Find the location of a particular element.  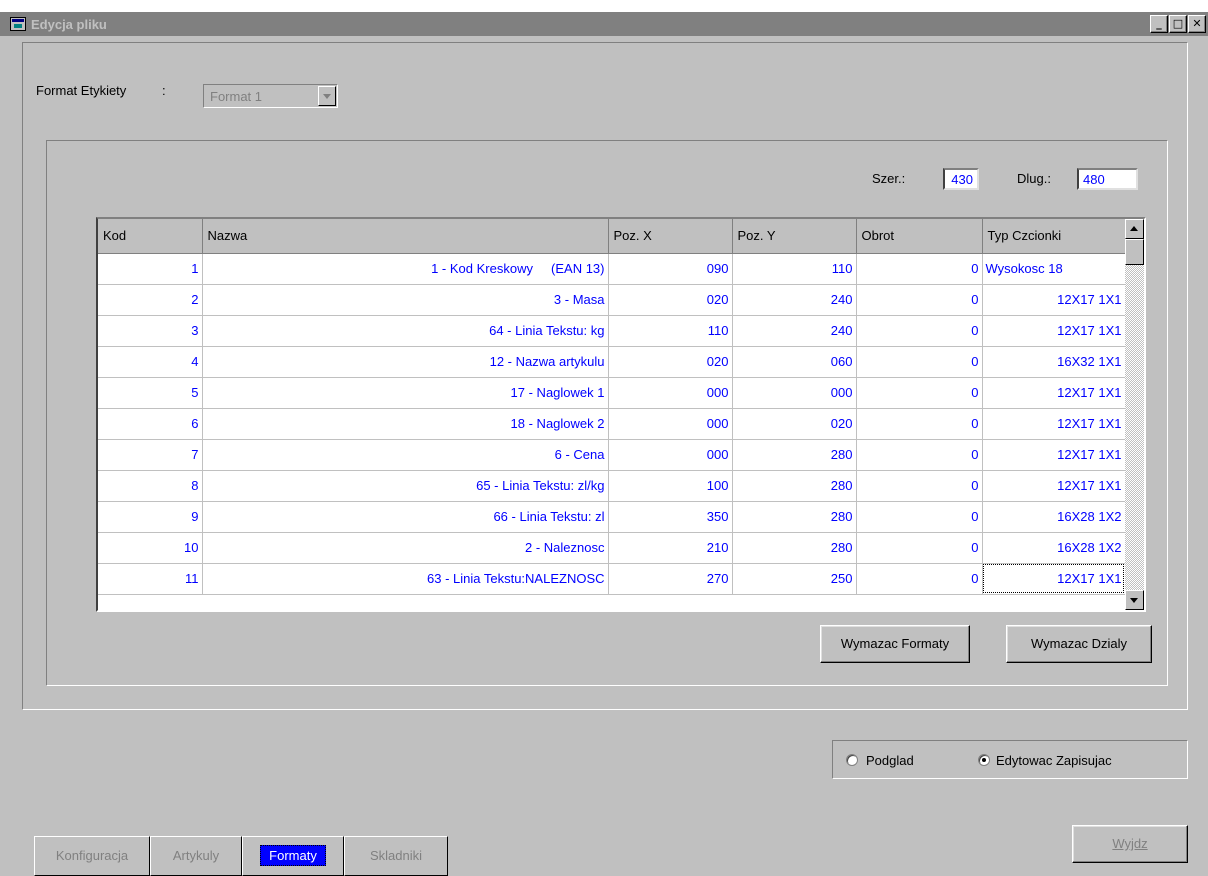

cell-poz-x: 210 is located at coordinates (670, 548).